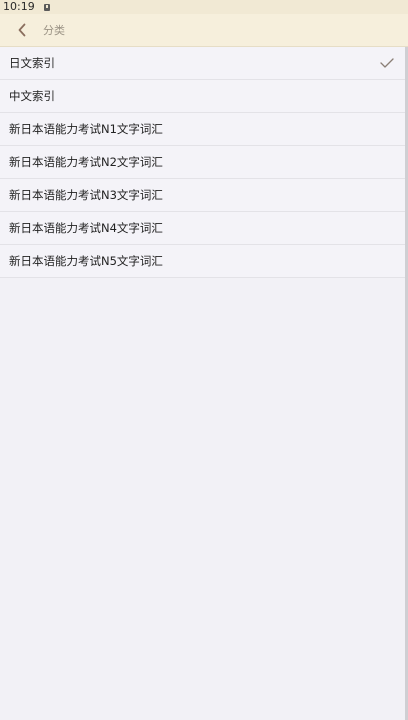  Describe the element at coordinates (19, 6) in the screenshot. I see `status-time: 10:19` at that location.